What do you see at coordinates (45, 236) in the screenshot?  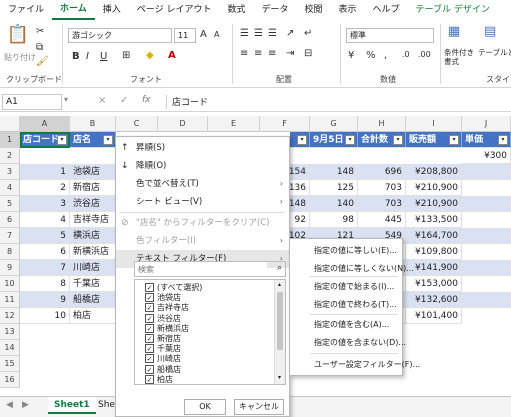 I see `table-cell: 5` at bounding box center [45, 236].